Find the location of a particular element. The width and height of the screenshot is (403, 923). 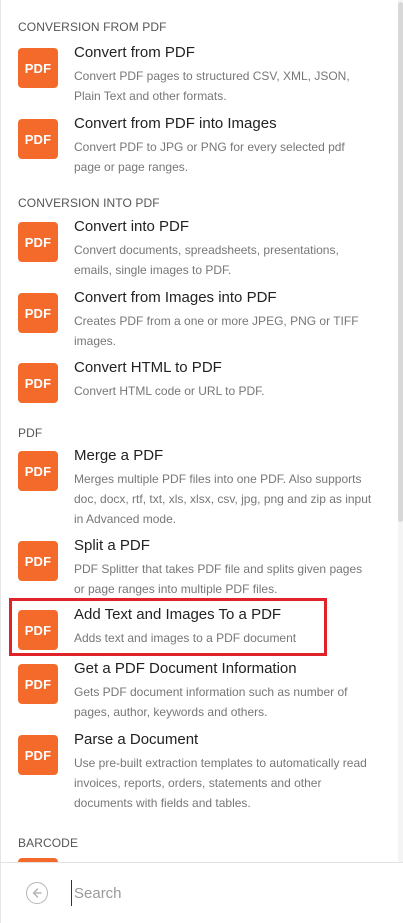

section-header-pdf: PDF is located at coordinates (30, 433).